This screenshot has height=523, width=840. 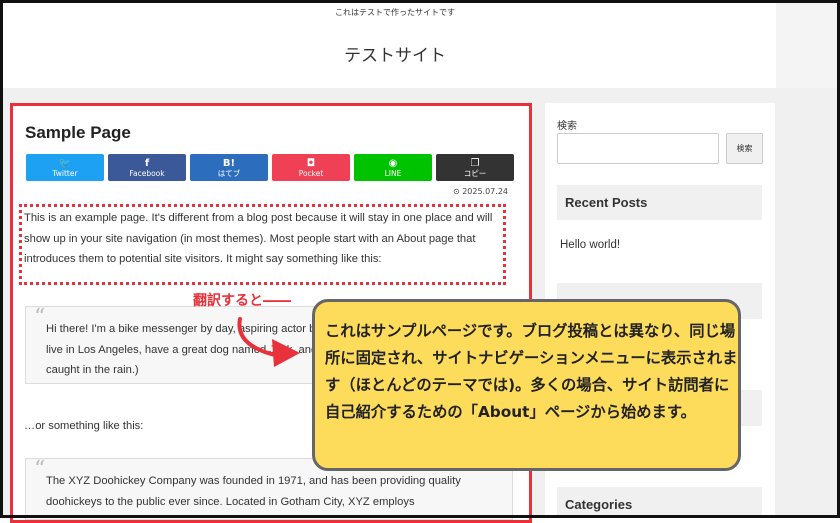 I want to click on search-input, so click(x=638, y=148).